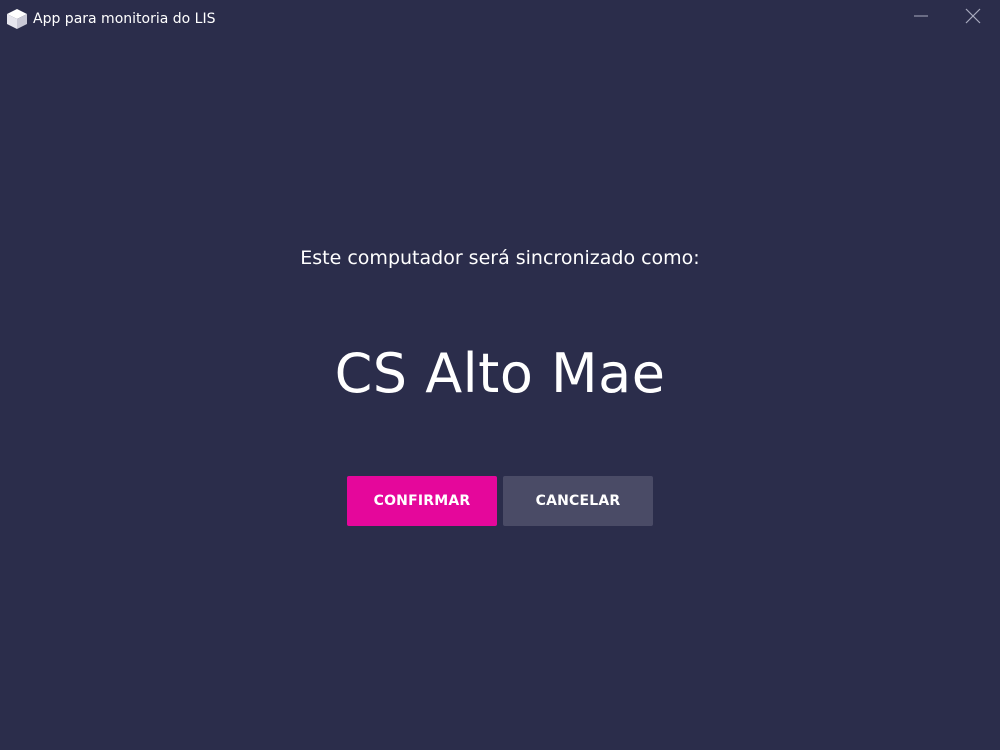 The image size is (1000, 750). Describe the element at coordinates (578, 501) in the screenshot. I see `cancel-button: CANCELAR` at that location.